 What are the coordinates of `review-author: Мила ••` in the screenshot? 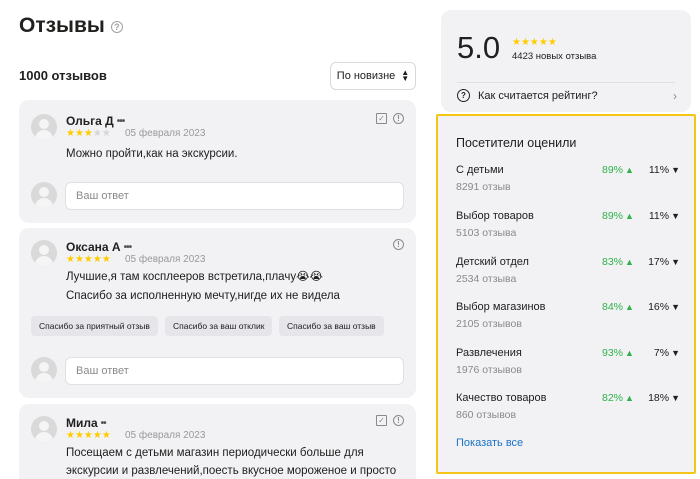 It's located at (86, 423).